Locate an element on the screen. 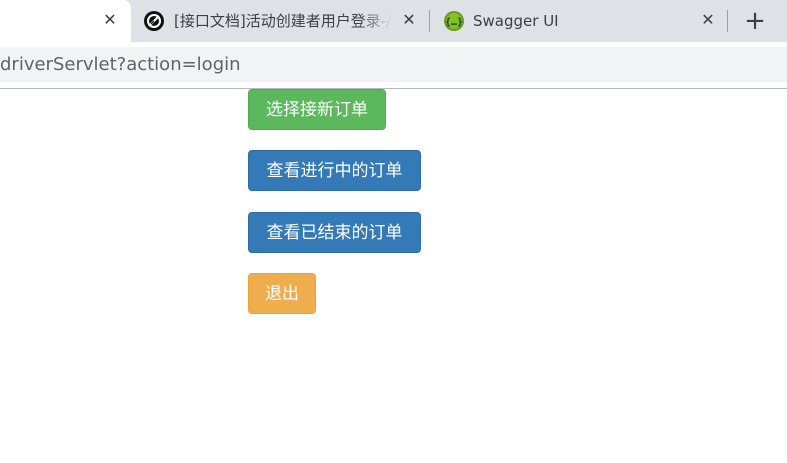 The height and width of the screenshot is (463, 787). tab-active: ✕ is located at coordinates (65, 21).